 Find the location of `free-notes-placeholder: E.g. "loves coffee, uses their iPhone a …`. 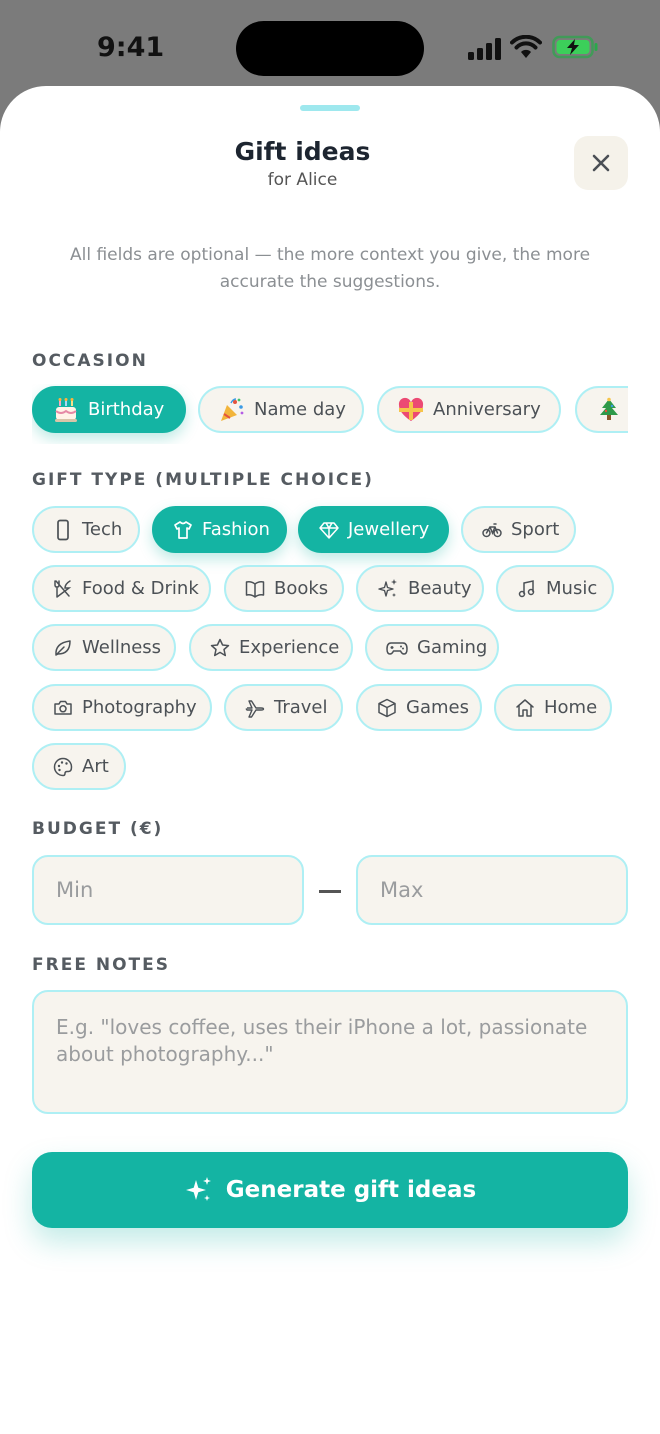

free-notes-placeholder: E.g. "loves coffee, uses their iPhone a … is located at coordinates (322, 1040).